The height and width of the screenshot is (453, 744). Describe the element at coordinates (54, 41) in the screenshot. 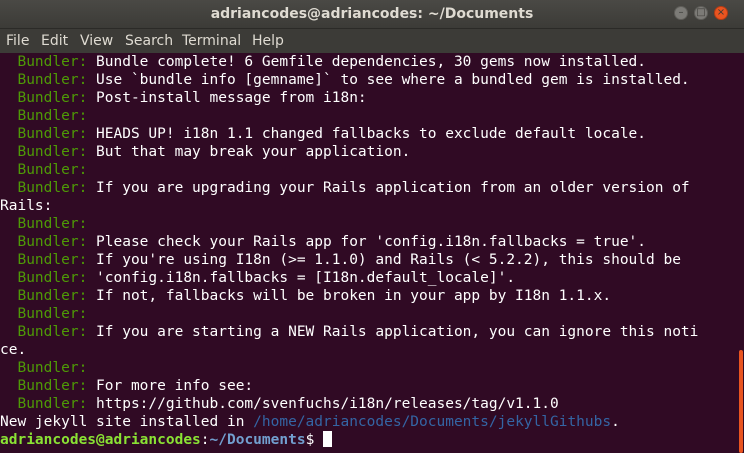

I see `menu-edit: Edit` at that location.